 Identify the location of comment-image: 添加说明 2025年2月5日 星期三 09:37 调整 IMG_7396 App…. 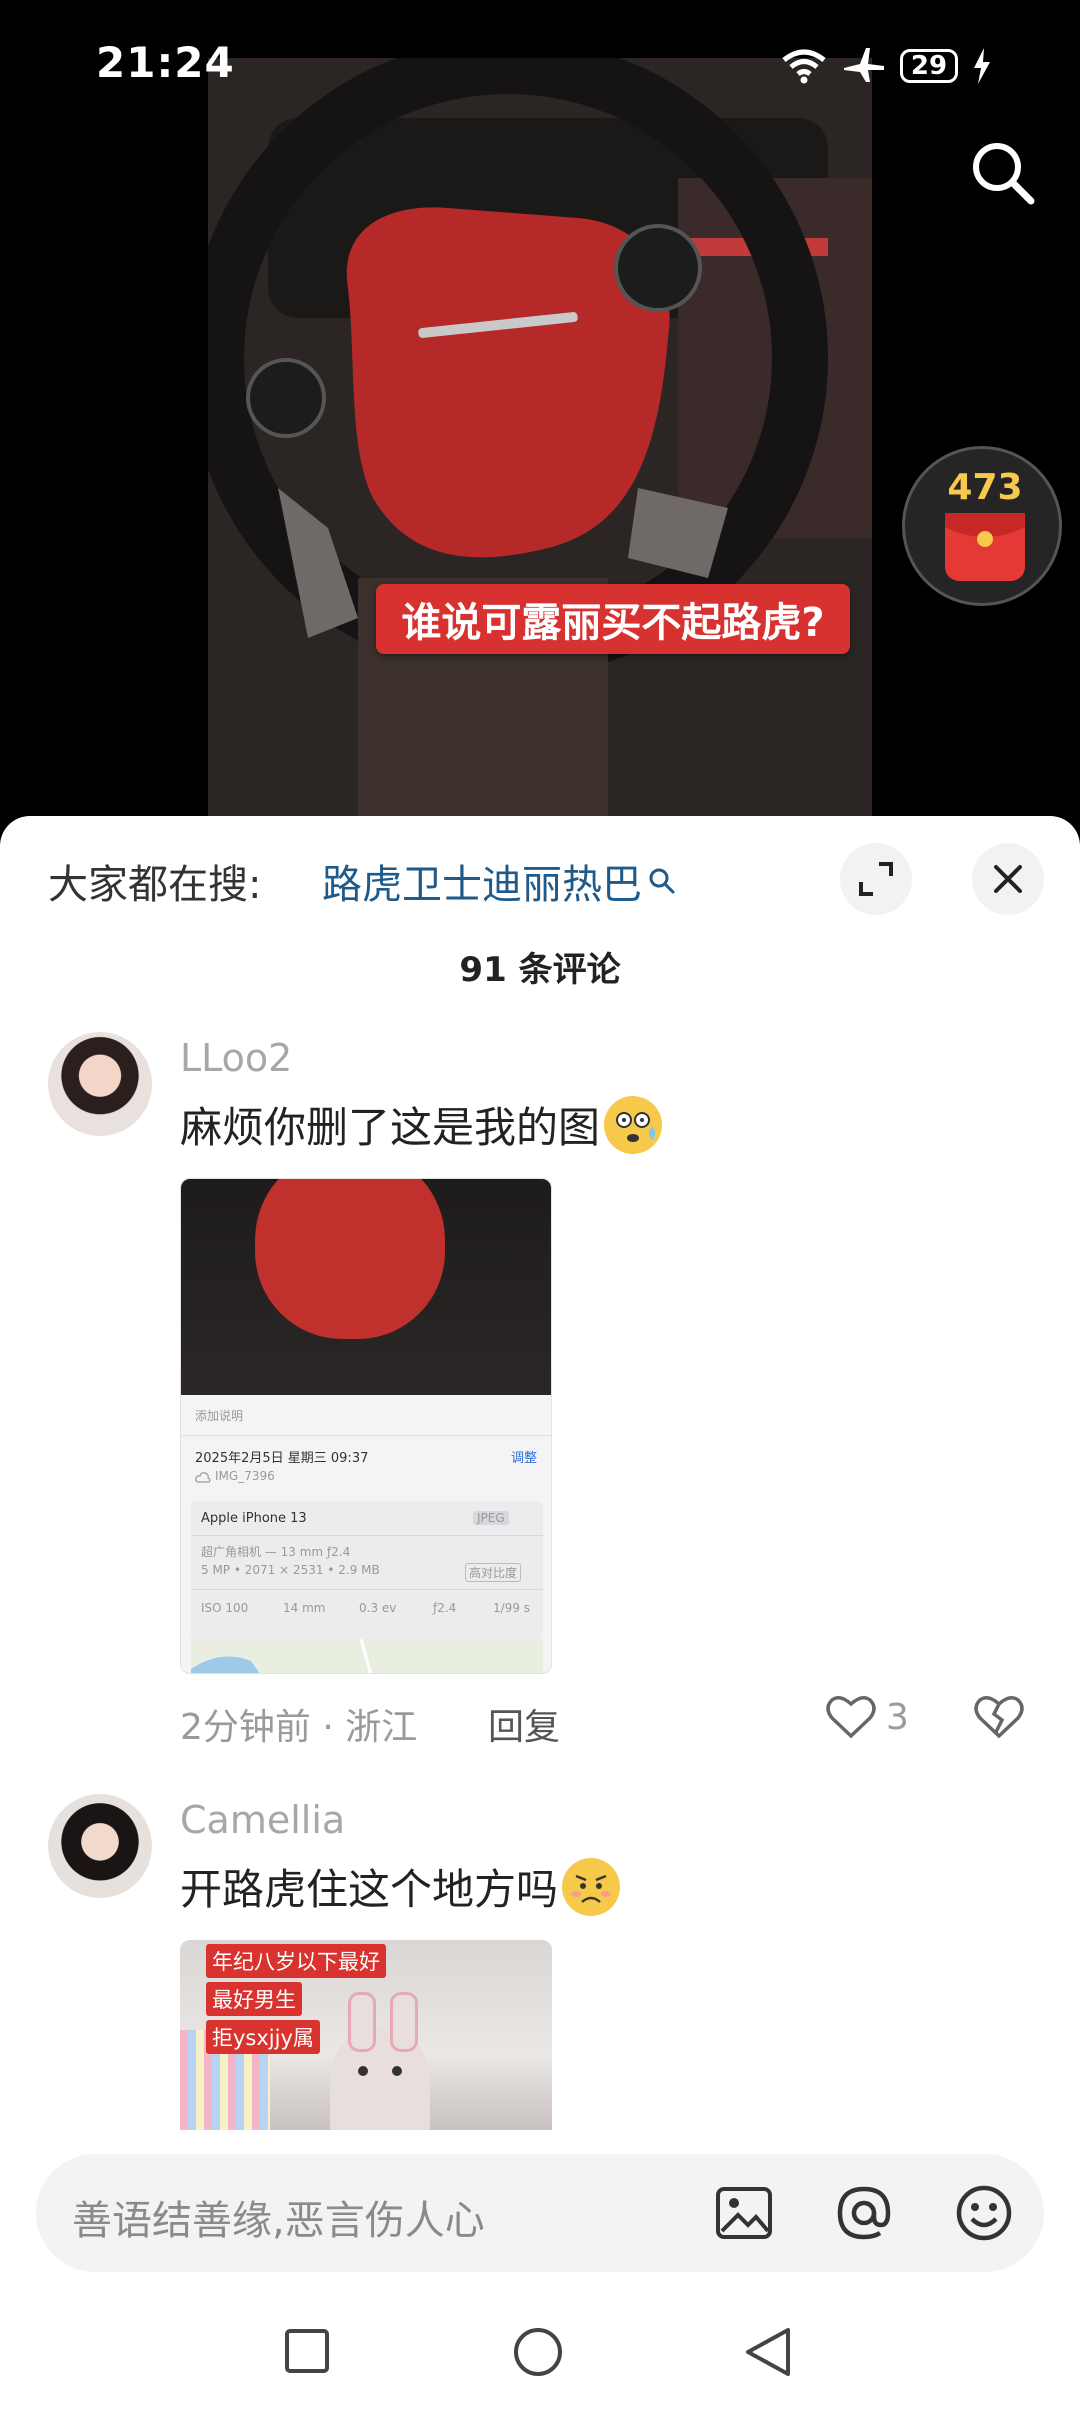
(366, 1426).